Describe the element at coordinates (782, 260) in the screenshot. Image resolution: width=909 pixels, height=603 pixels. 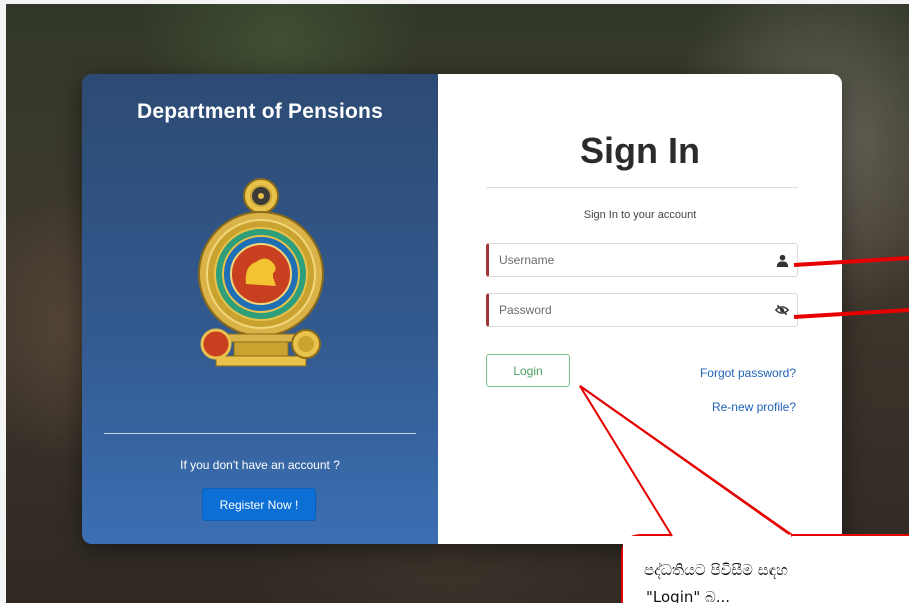
I see `user-icon` at that location.